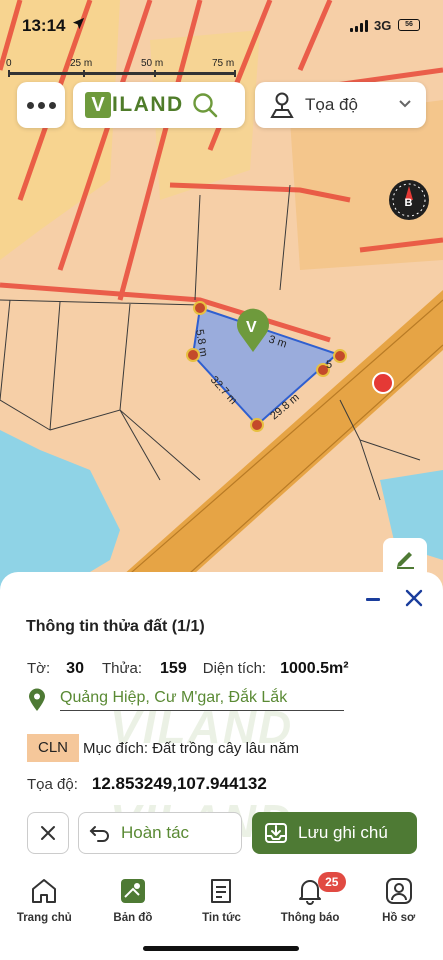 This screenshot has height=960, width=443. Describe the element at coordinates (98, 105) in the screenshot. I see `logo-letter: V` at that location.